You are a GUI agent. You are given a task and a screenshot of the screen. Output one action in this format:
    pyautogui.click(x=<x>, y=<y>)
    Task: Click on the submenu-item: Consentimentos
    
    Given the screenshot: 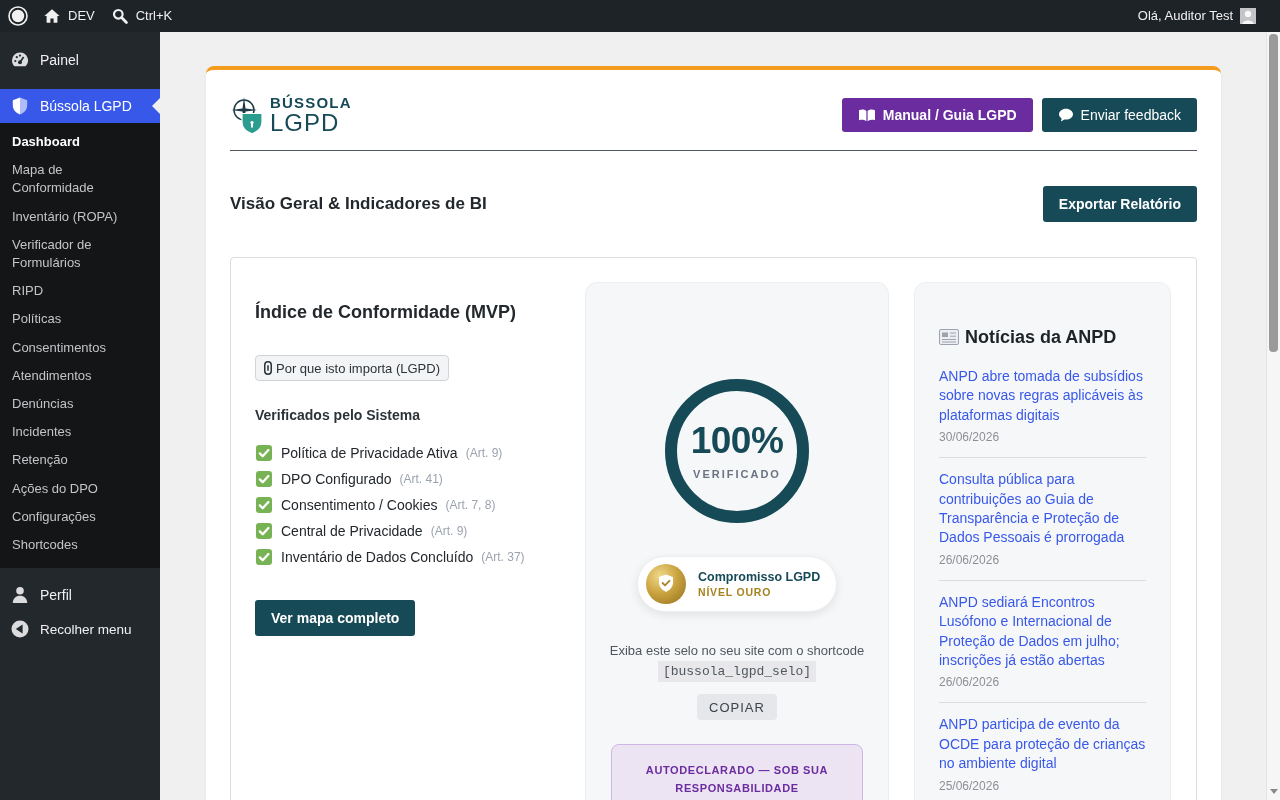 What is the action you would take?
    pyautogui.click(x=80, y=347)
    